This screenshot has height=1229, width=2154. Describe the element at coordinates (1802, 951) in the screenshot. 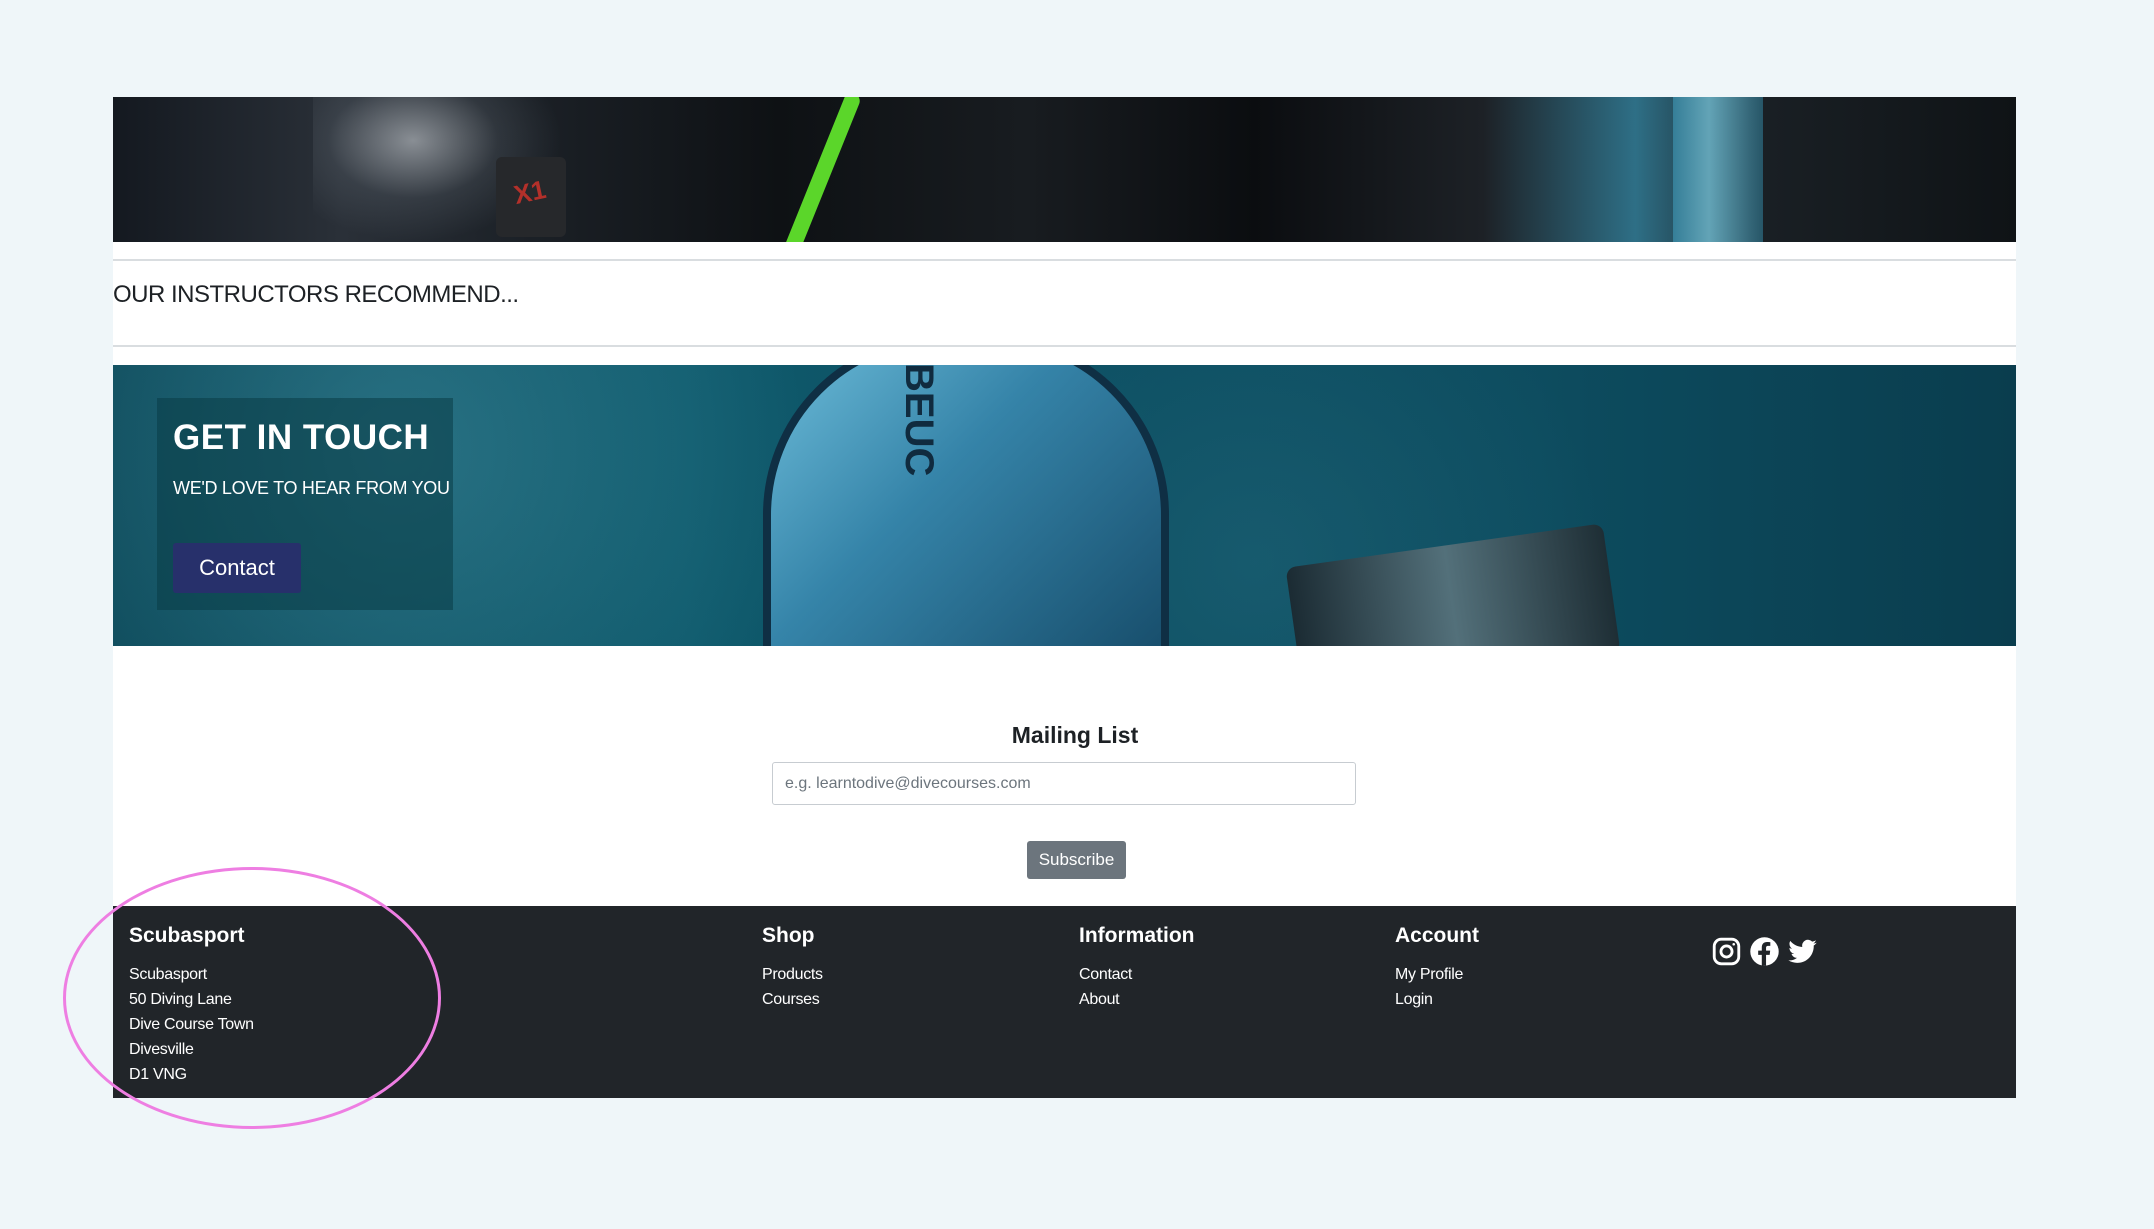

I see `twitter-icon` at that location.